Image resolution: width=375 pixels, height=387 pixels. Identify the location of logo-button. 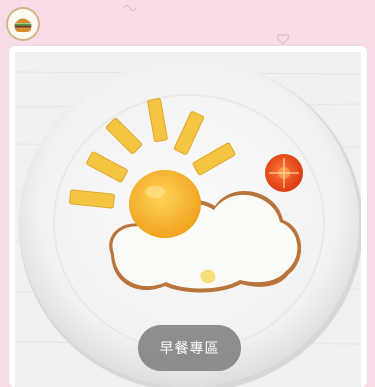
(23, 24).